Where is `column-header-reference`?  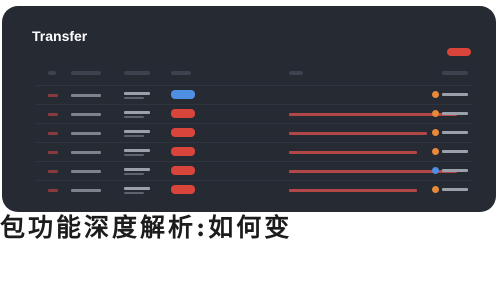 column-header-reference is located at coordinates (296, 73).